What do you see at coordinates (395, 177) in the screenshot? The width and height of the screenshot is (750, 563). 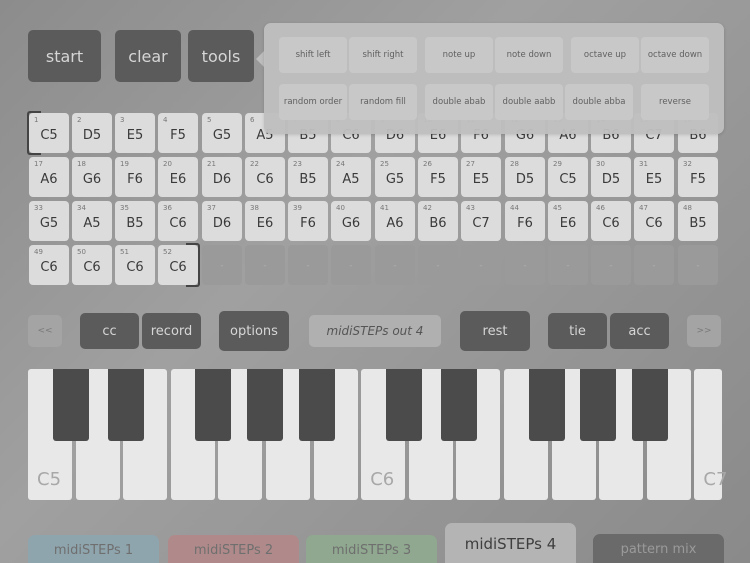 I see `step-cell: 25 G5` at bounding box center [395, 177].